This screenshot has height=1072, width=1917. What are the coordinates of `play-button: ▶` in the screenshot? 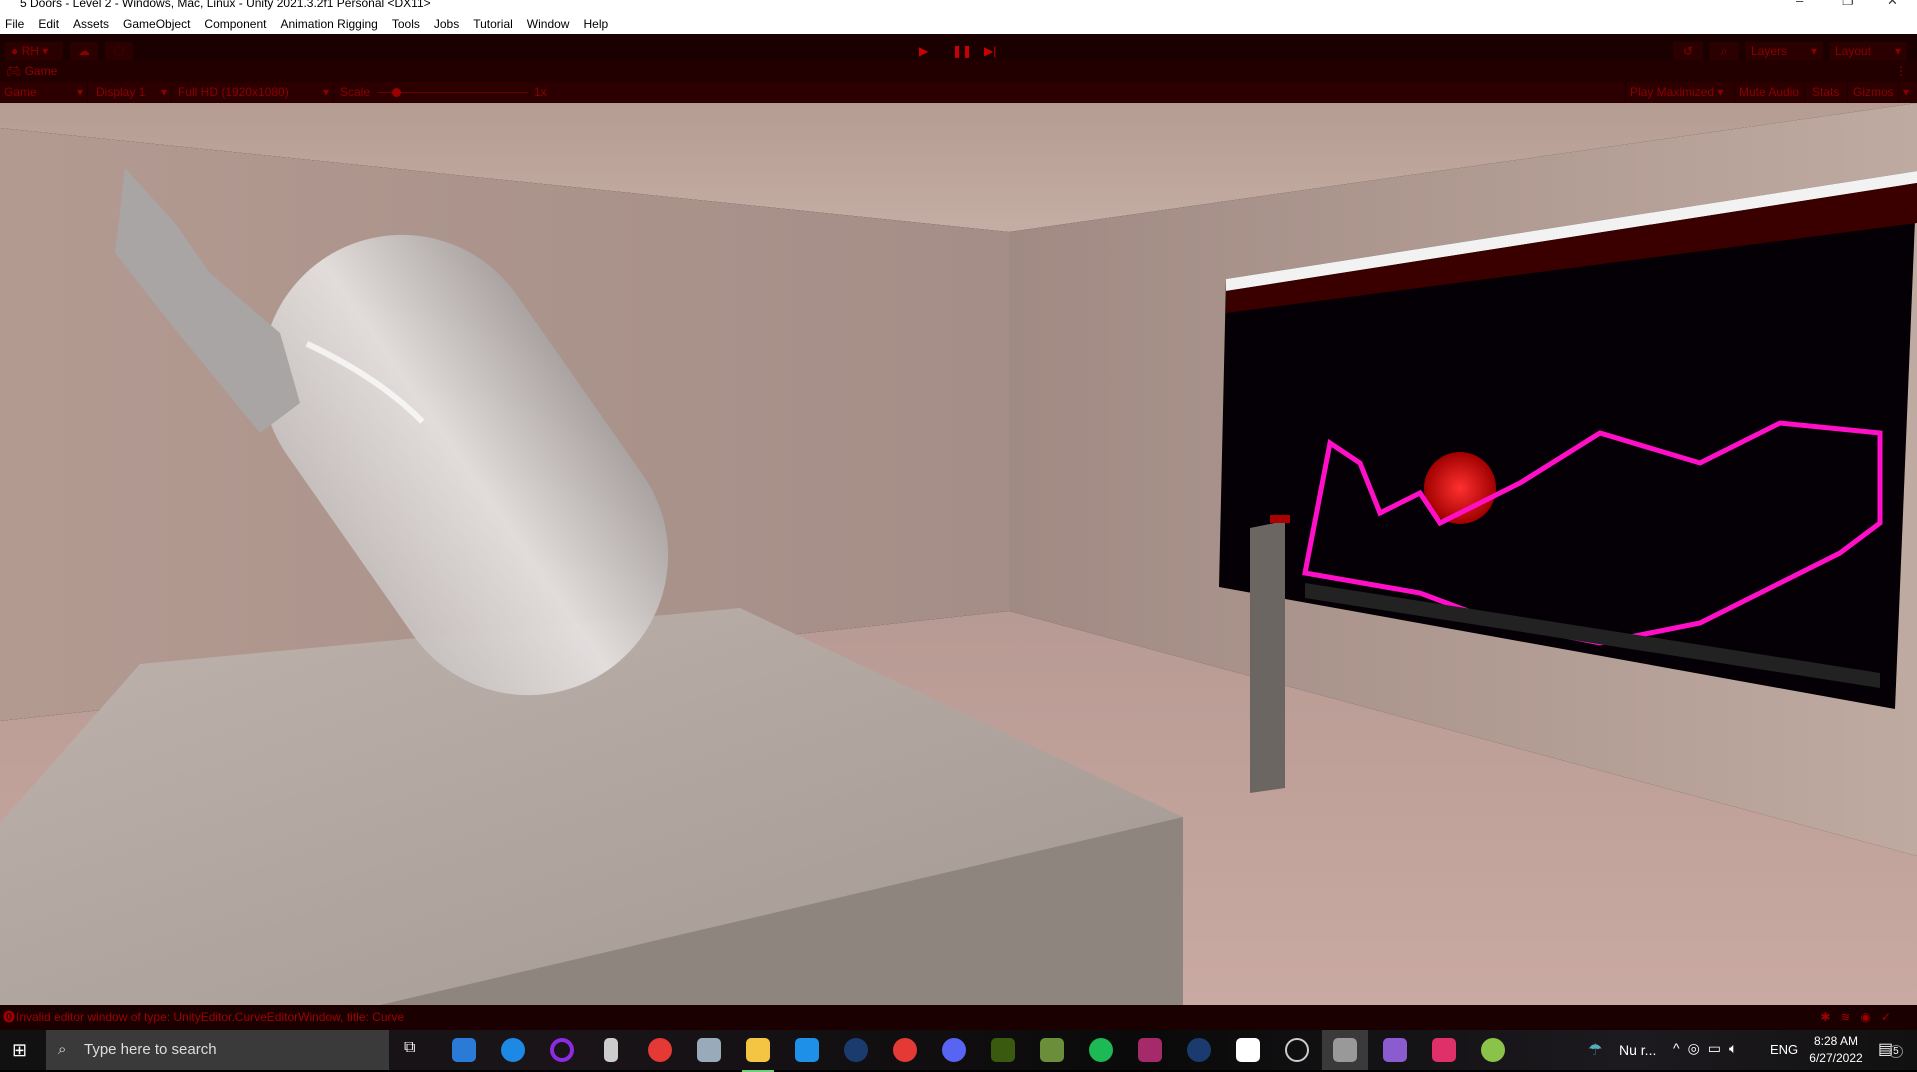 It's located at (925, 51).